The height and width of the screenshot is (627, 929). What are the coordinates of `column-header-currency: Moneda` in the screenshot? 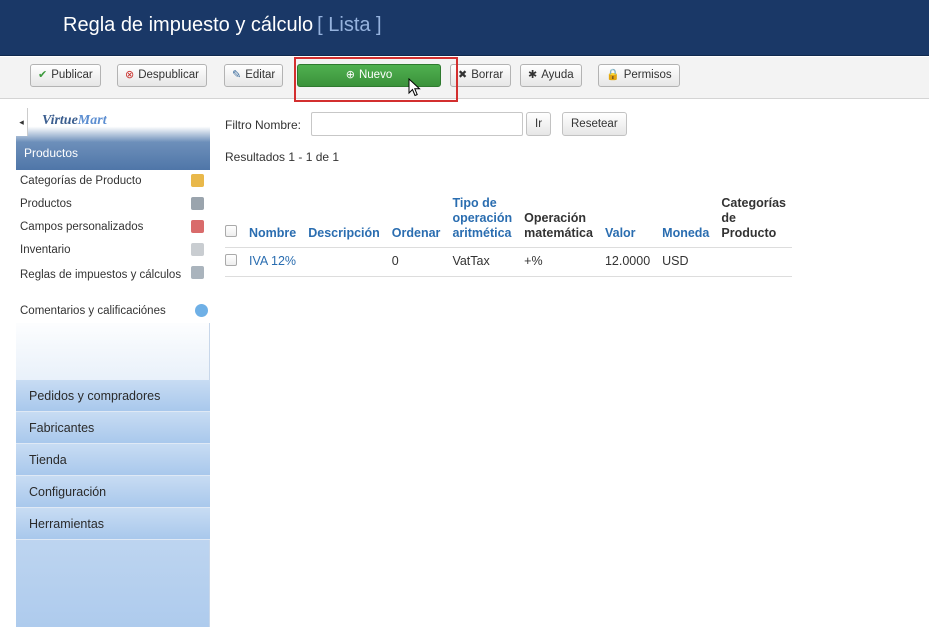 It's located at (685, 220).